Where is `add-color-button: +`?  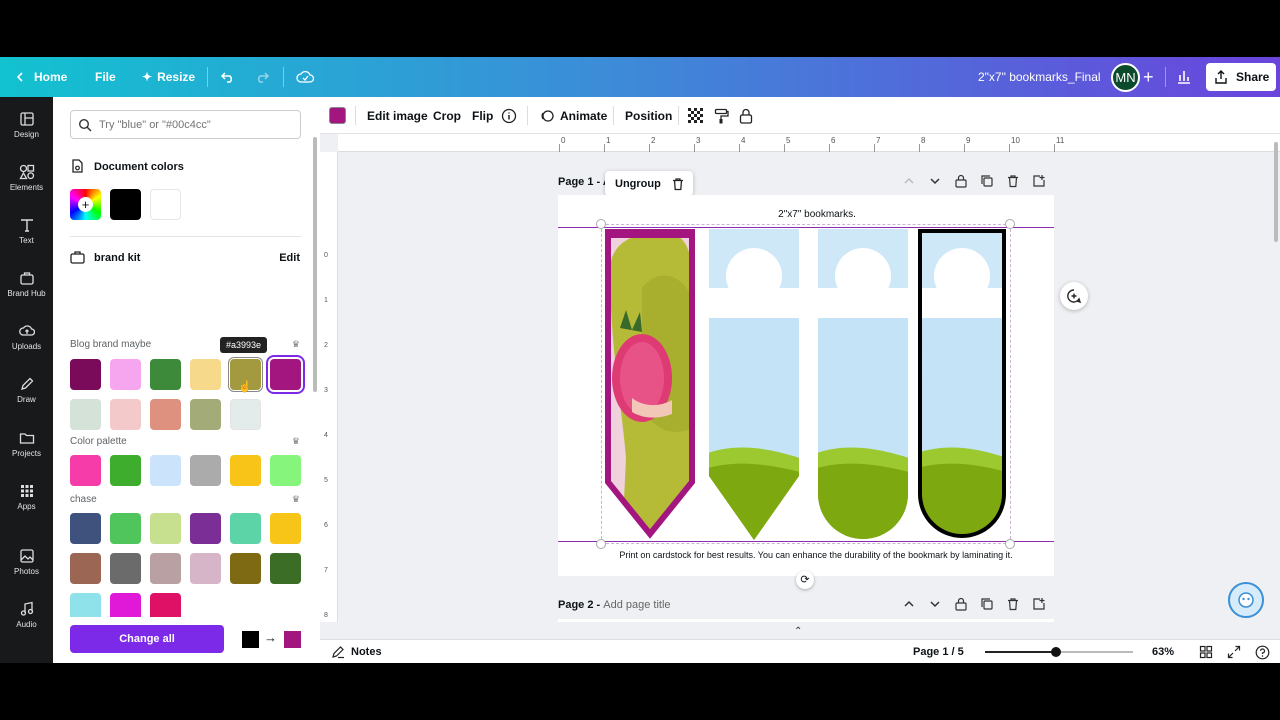 add-color-button: + is located at coordinates (85, 204).